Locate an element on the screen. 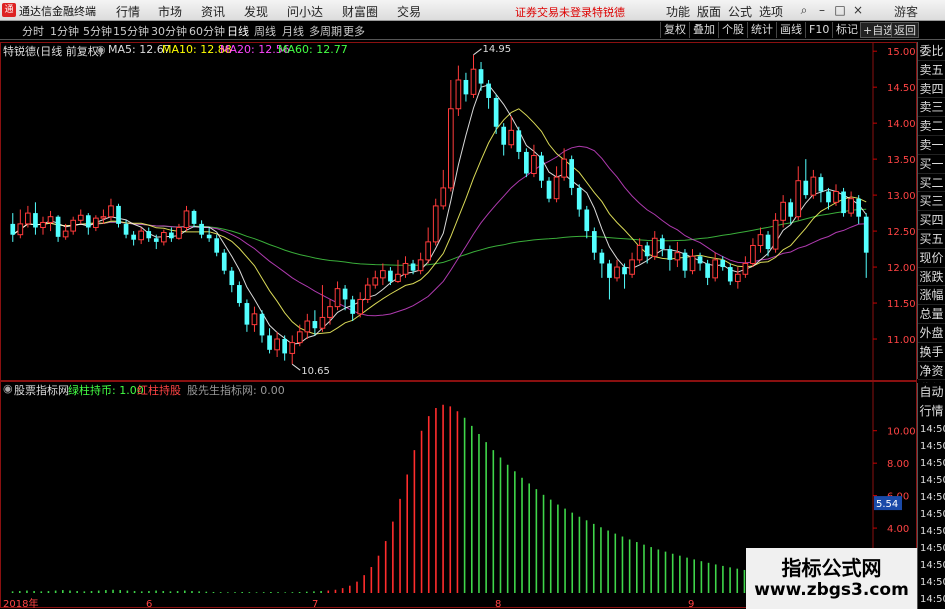 The width and height of the screenshot is (945, 609). search-icon: ⌕ is located at coordinates (804, 10).